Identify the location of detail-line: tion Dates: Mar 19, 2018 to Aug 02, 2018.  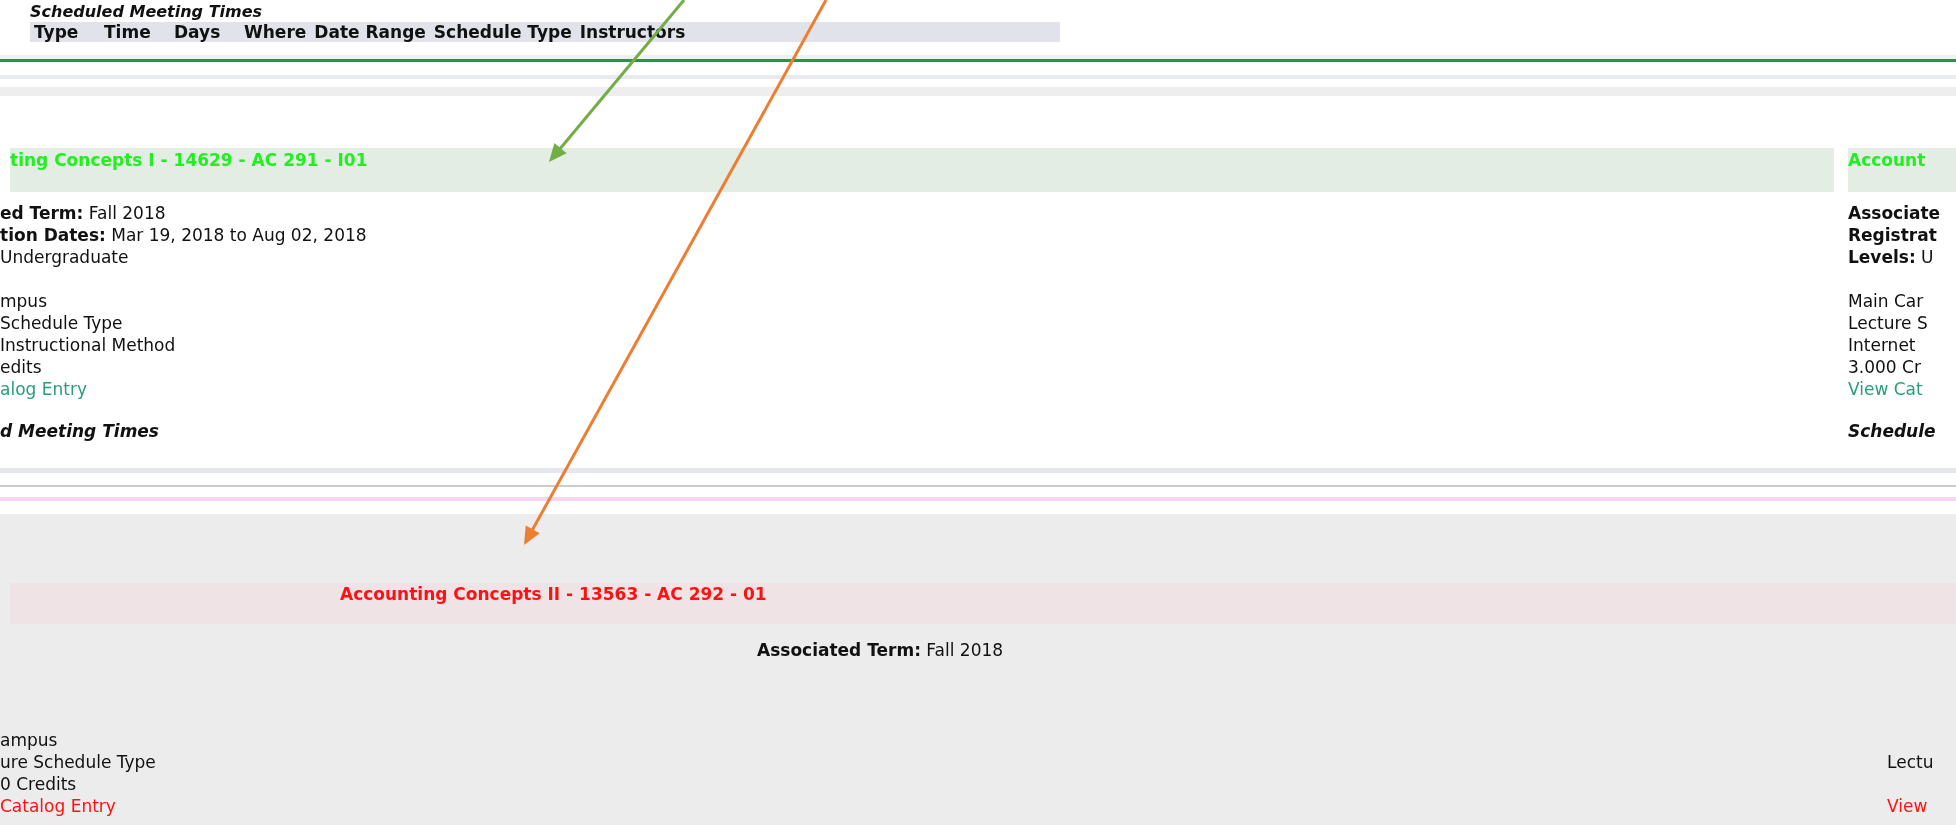
(184, 235).